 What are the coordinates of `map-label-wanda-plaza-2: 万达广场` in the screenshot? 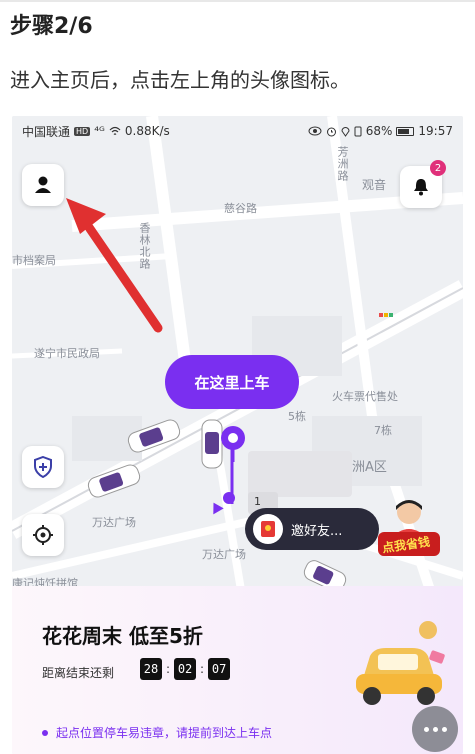 It's located at (224, 554).